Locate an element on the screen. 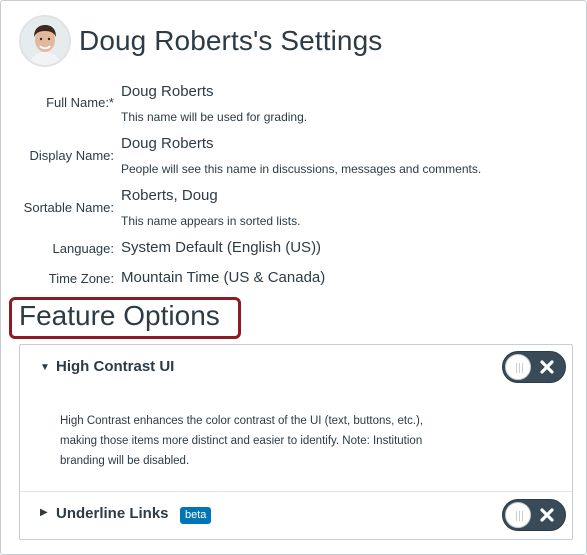  divider is located at coordinates (296, 491).